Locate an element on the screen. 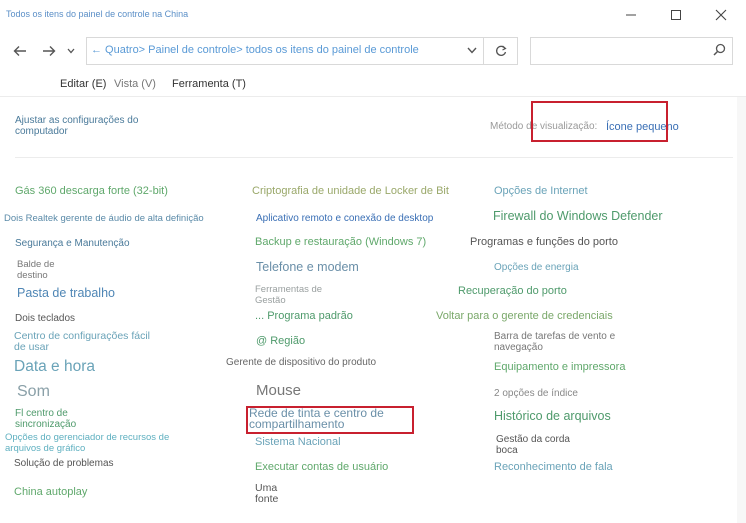  control-panel-item: Equipamento e impressora is located at coordinates (559, 367).